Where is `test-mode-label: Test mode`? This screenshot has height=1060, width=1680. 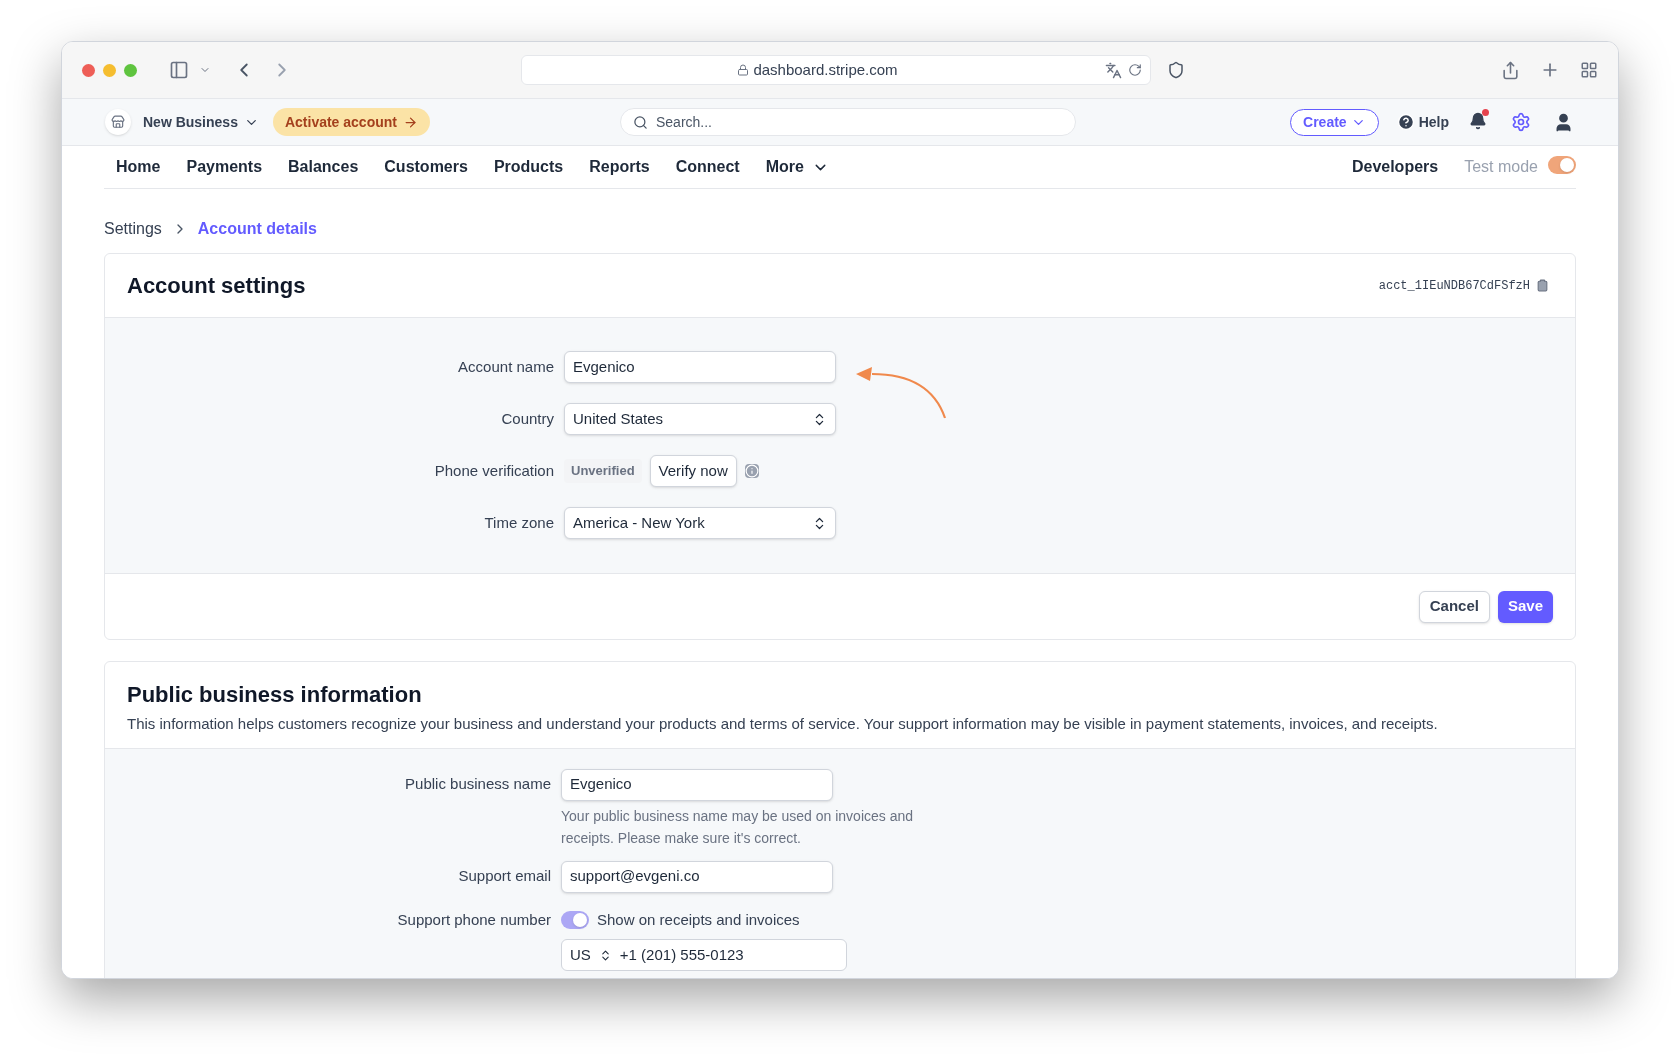 test-mode-label: Test mode is located at coordinates (1501, 167).